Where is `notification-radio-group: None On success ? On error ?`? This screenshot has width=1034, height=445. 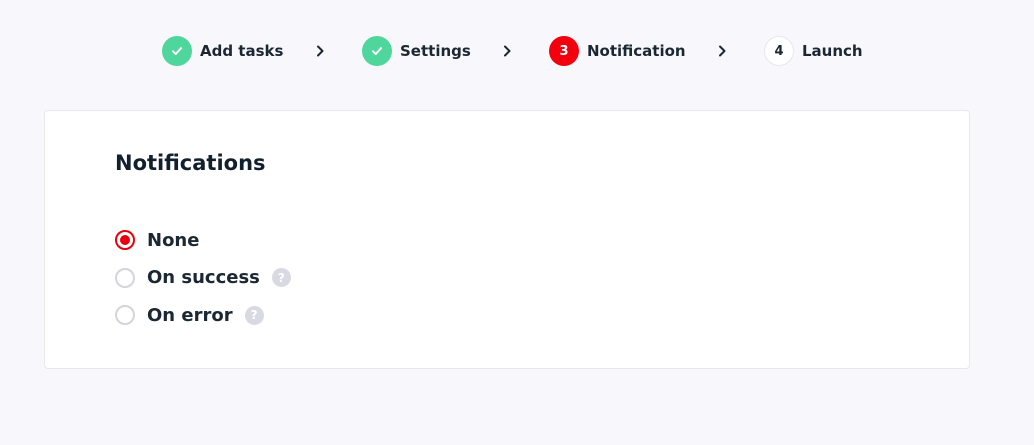 notification-radio-group: None On success ? On error ? is located at coordinates (203, 283).